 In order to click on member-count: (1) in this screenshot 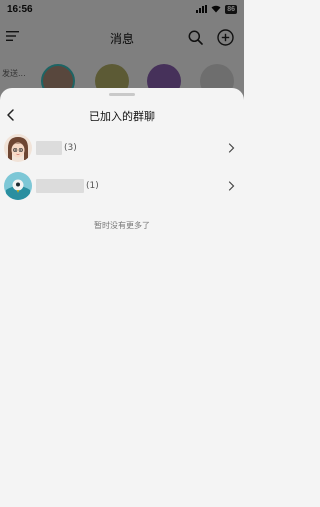, I will do `click(92, 186)`.